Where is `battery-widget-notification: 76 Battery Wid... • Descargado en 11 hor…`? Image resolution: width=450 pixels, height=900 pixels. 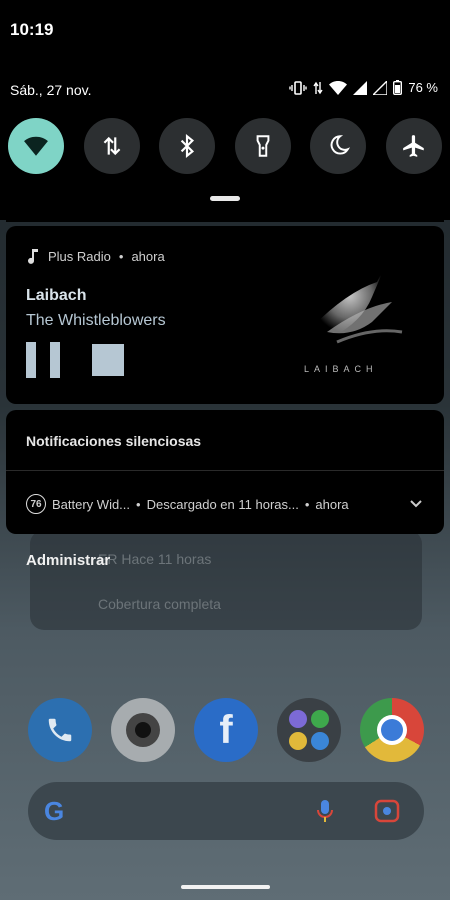
battery-widget-notification: 76 Battery Wid... • Descargado en 11 hor… is located at coordinates (187, 504).